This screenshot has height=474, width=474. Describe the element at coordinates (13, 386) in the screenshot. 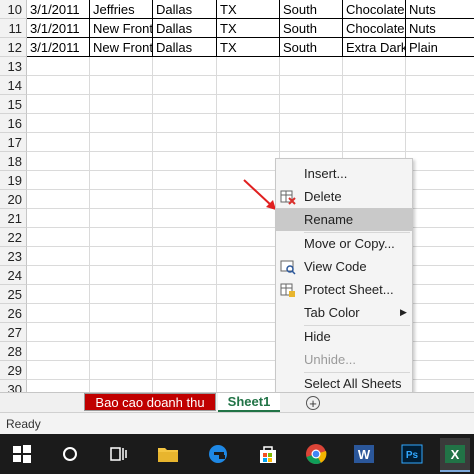

I see `row-header: 30` at that location.